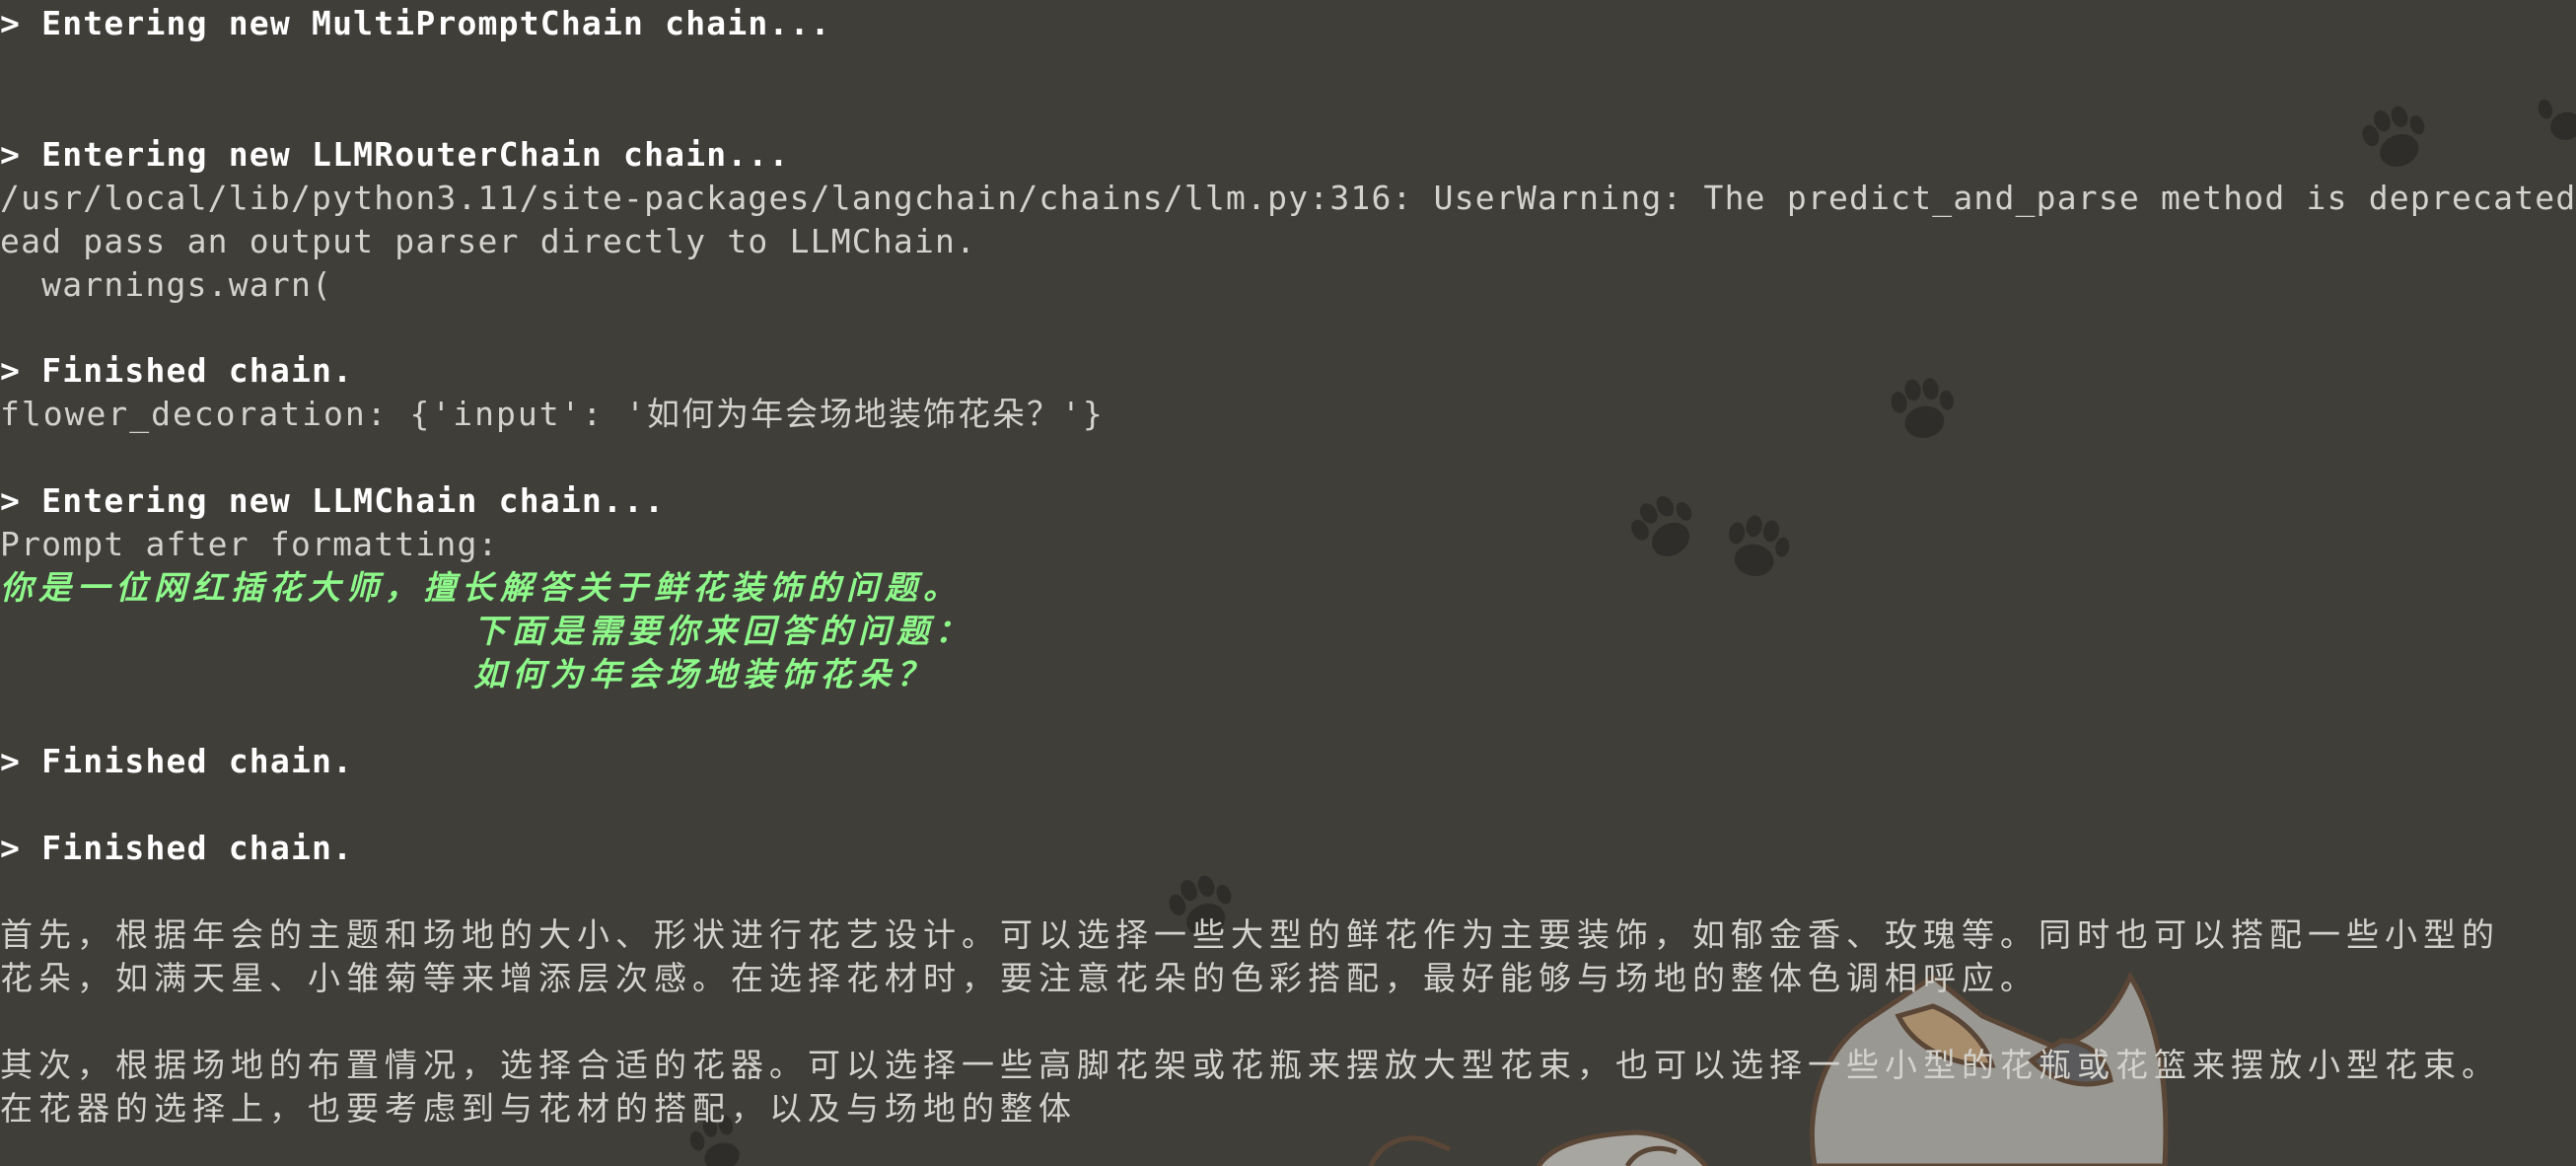  Describe the element at coordinates (704, 674) in the screenshot. I see `formatted-prompt-line-3: 如何为年会场地装饰花朵？` at that location.